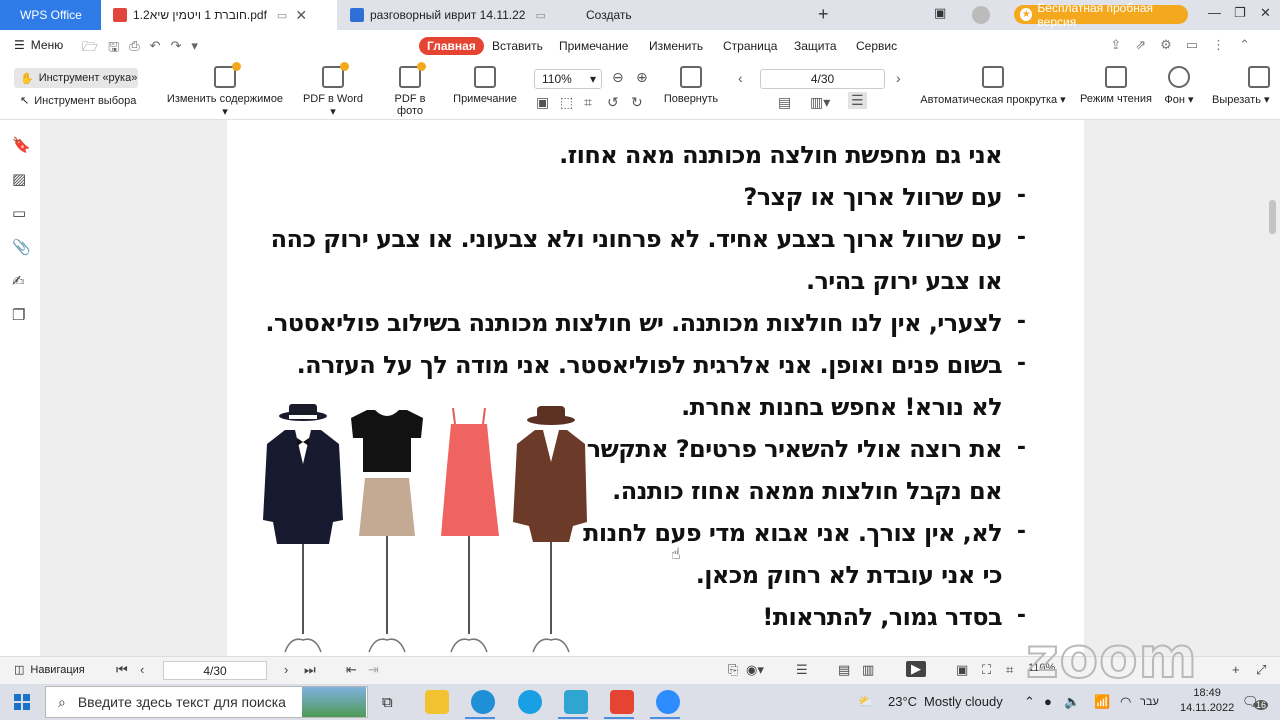  What do you see at coordinates (49, 670) in the screenshot?
I see `navigation-button: ◫ Навигация` at bounding box center [49, 670].